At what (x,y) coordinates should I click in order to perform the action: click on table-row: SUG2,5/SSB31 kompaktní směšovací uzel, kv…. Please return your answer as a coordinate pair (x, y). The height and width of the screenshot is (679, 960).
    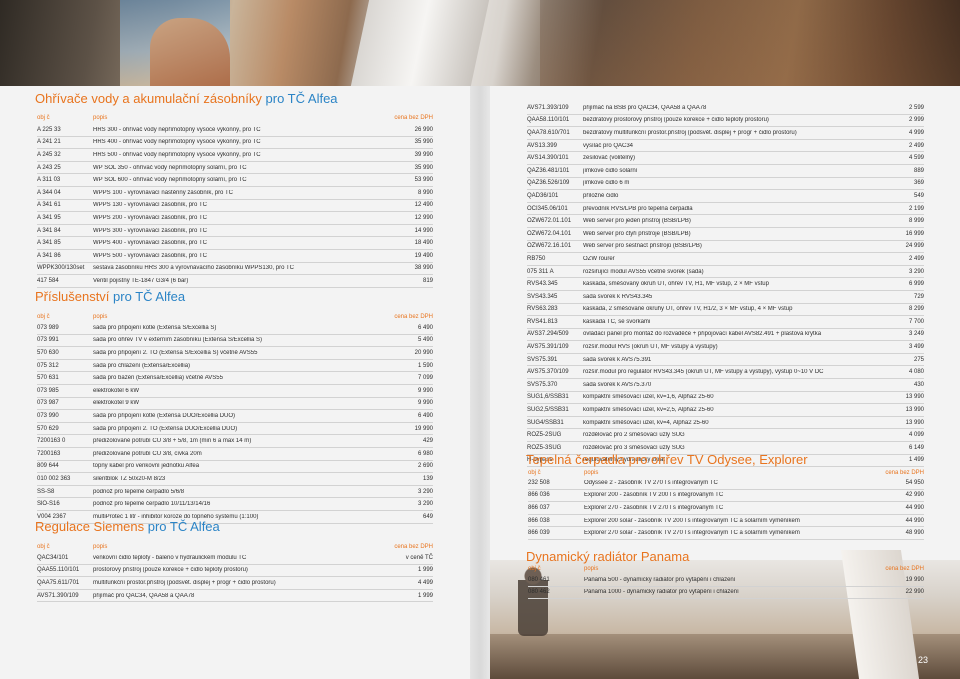
    Looking at the image, I should click on (725, 410).